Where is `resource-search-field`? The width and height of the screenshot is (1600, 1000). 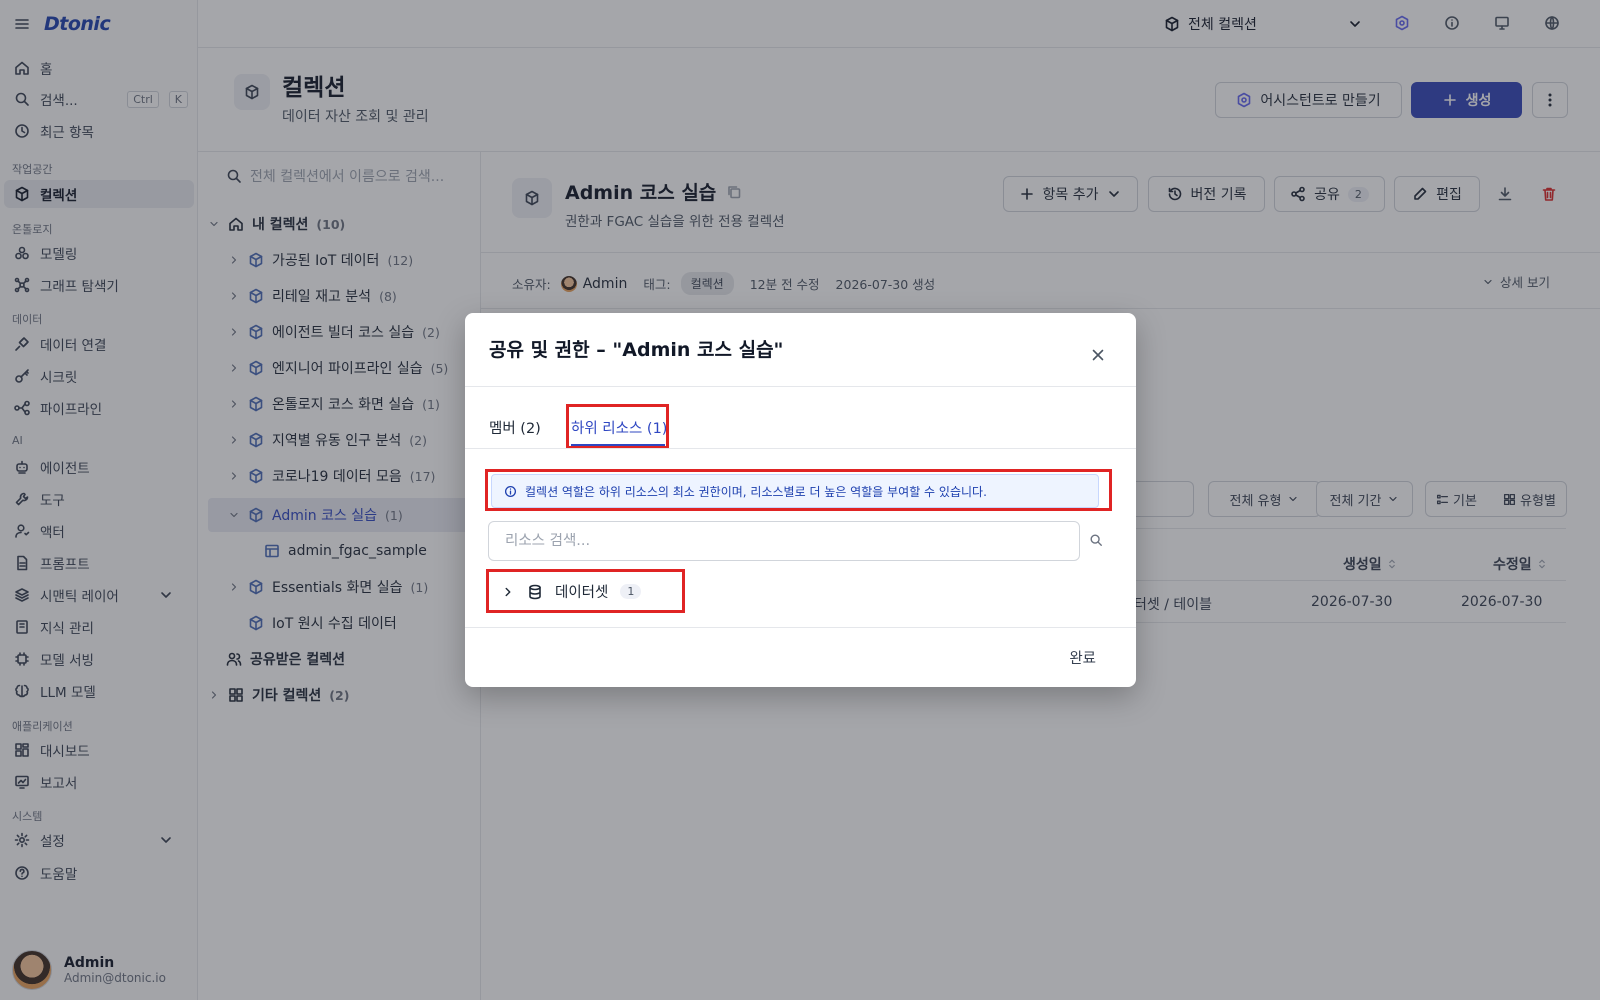 resource-search-field is located at coordinates (784, 541).